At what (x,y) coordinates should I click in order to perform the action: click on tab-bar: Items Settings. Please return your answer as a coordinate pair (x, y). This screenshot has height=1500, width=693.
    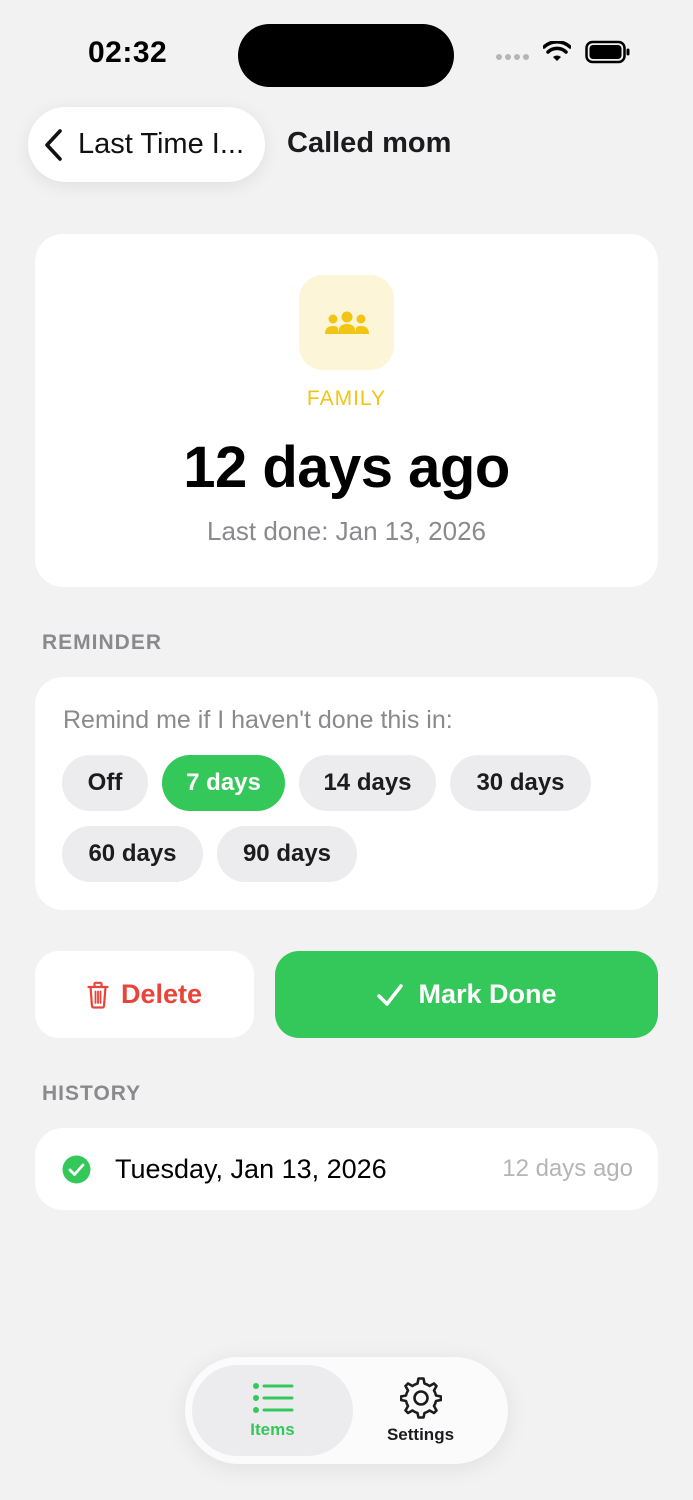
    Looking at the image, I should click on (346, 1410).